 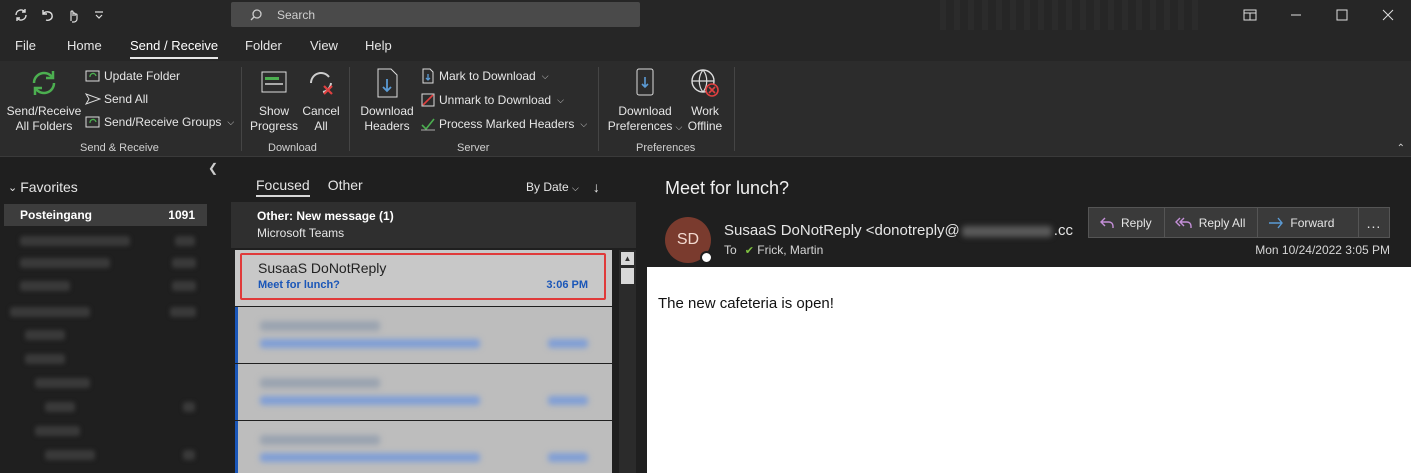 What do you see at coordinates (627, 276) in the screenshot?
I see `scroll-thumb` at bounding box center [627, 276].